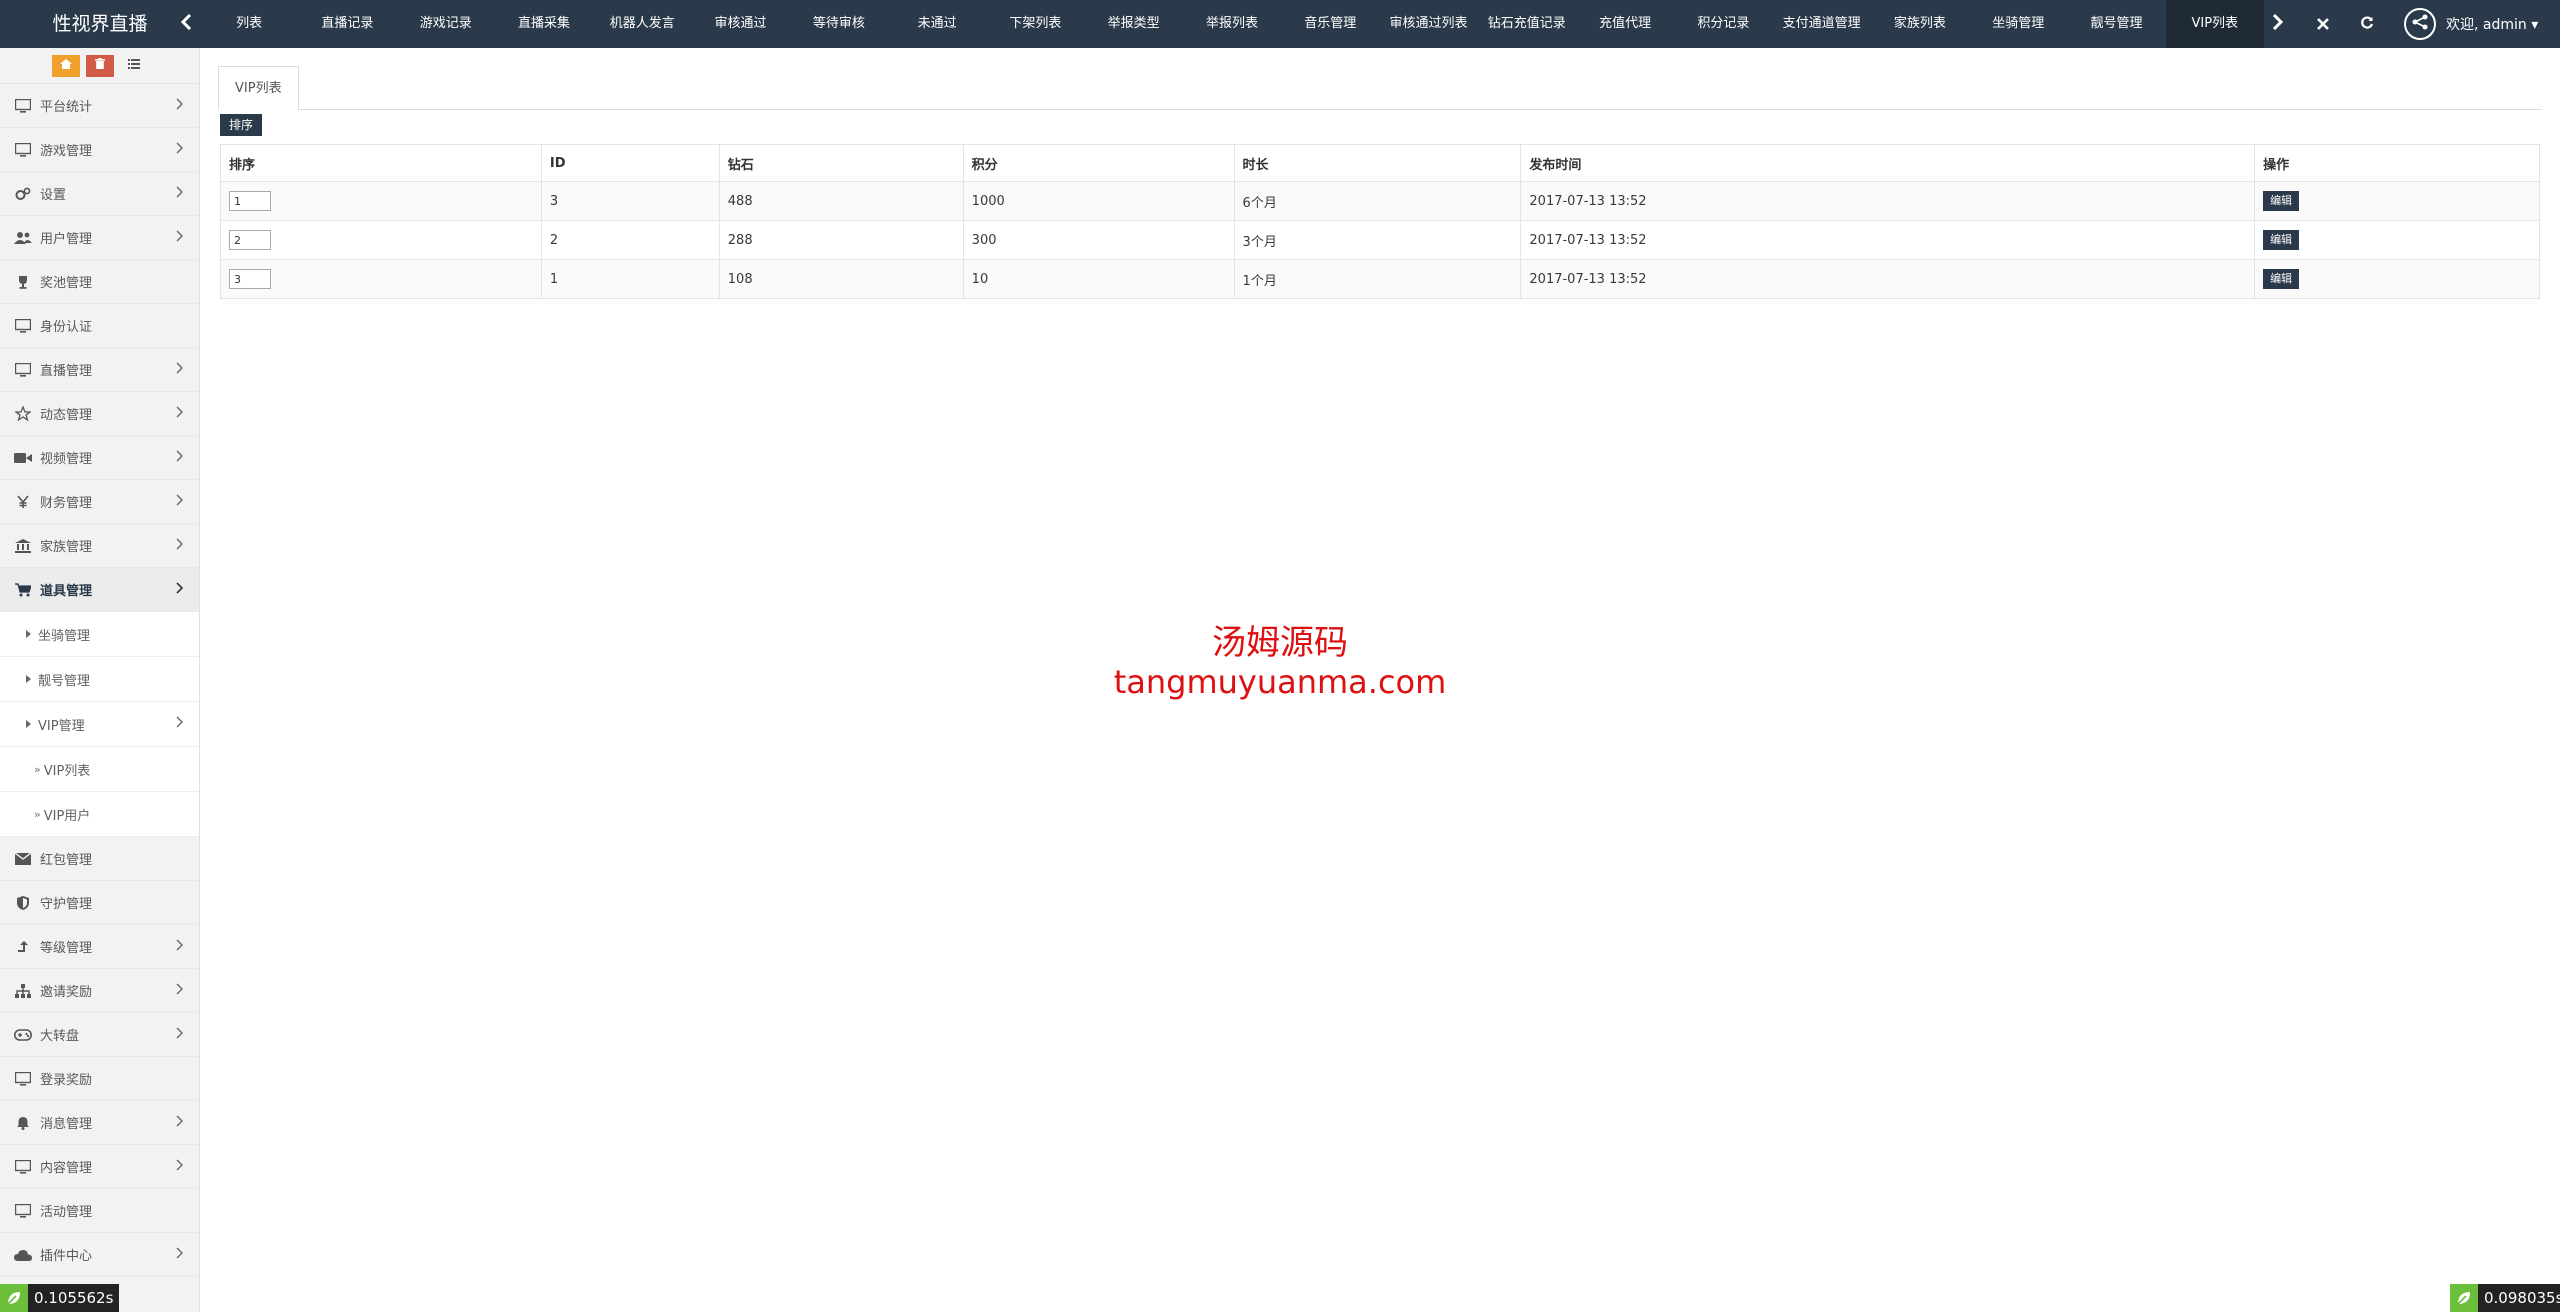  What do you see at coordinates (446, 24) in the screenshot?
I see `tab-item: 游戏记录` at bounding box center [446, 24].